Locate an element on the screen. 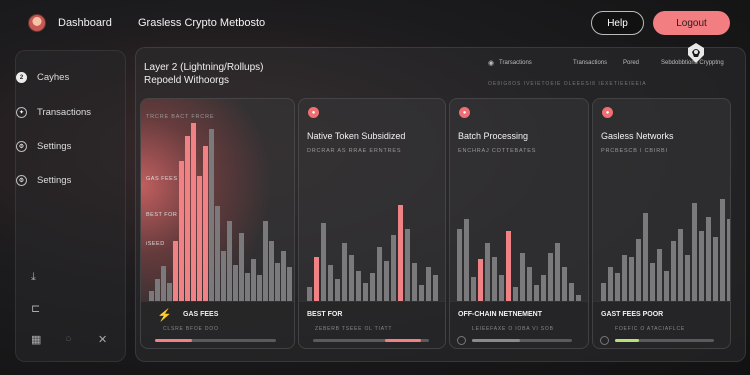 The image size is (750, 375). sidebar-item-label: Cayhes is located at coordinates (53, 77).